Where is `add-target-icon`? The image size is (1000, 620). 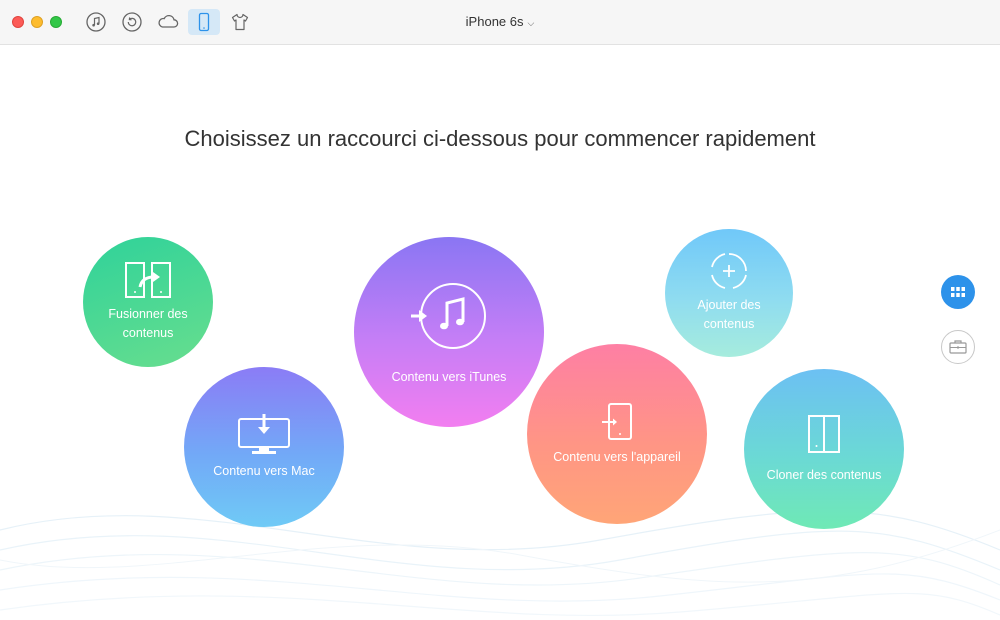 add-target-icon is located at coordinates (729, 271).